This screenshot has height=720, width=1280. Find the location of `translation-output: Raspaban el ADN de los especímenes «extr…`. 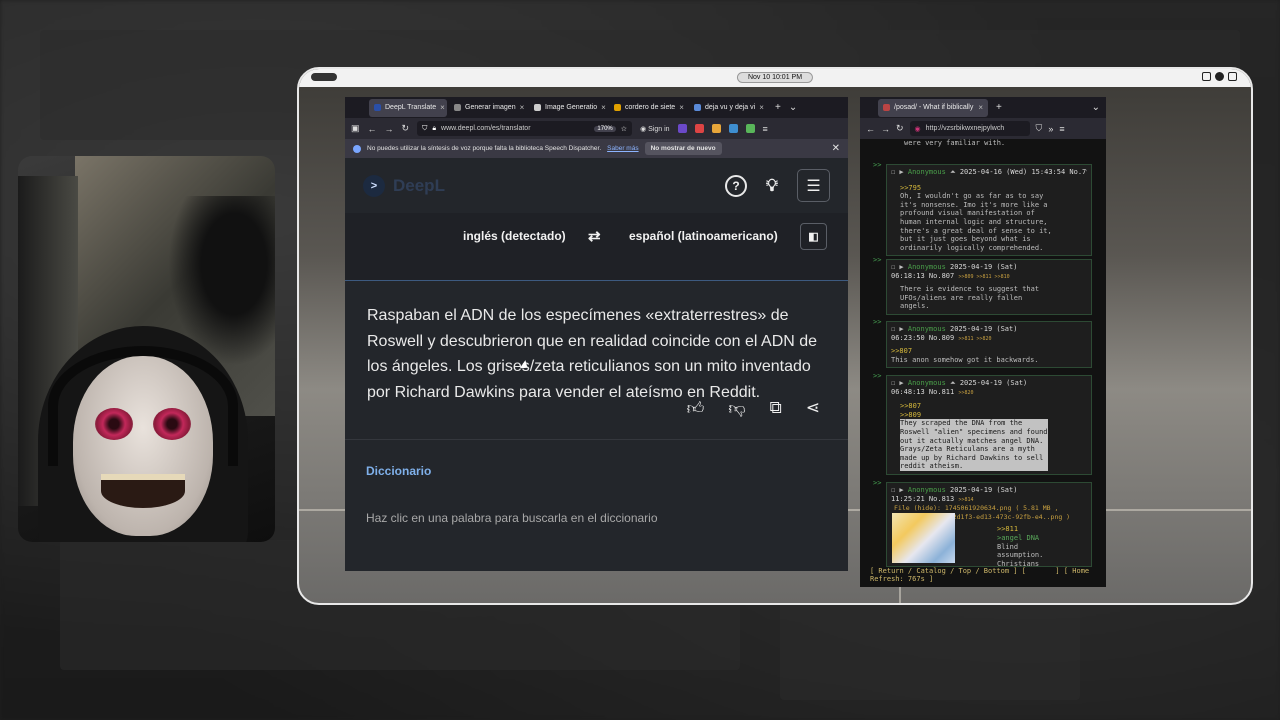

translation-output: Raspaban el ADN de los especímenes «extr… is located at coordinates (596, 383).